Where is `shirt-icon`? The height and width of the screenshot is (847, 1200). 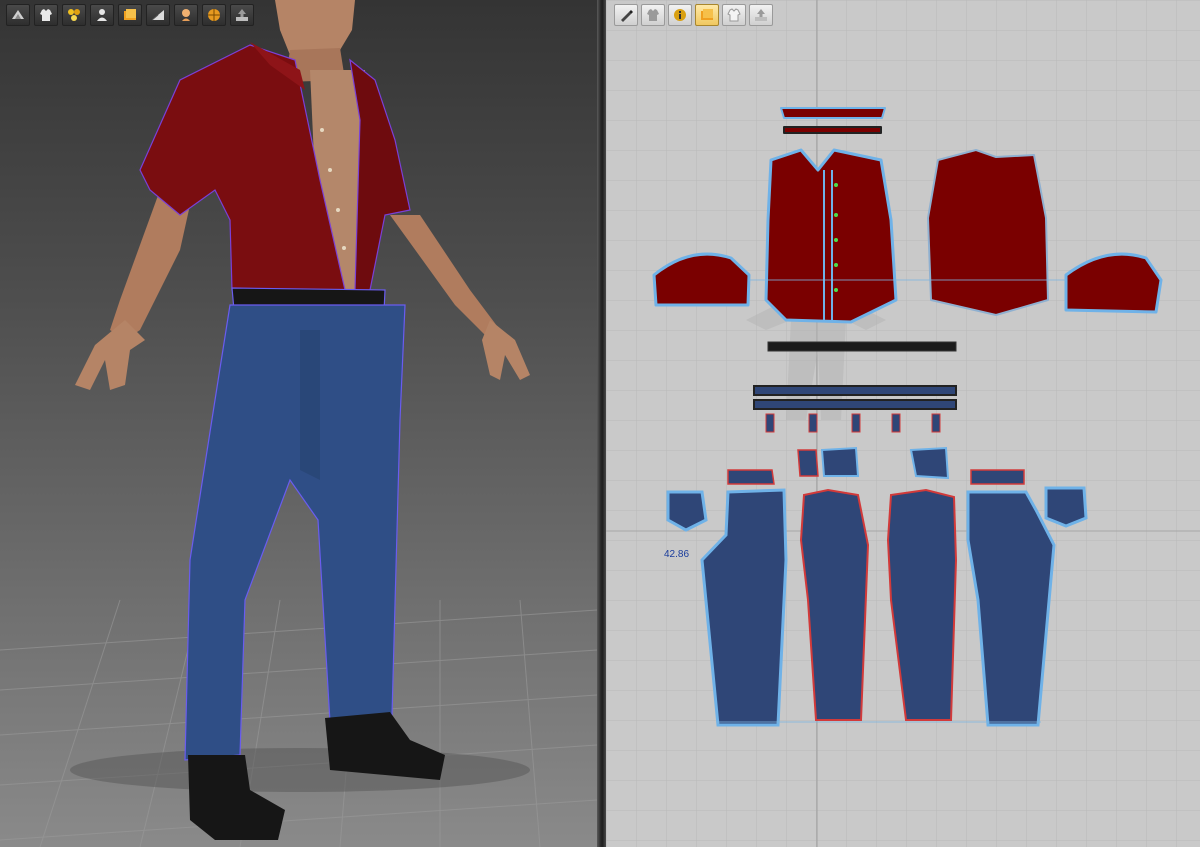 shirt-icon is located at coordinates (734, 15).